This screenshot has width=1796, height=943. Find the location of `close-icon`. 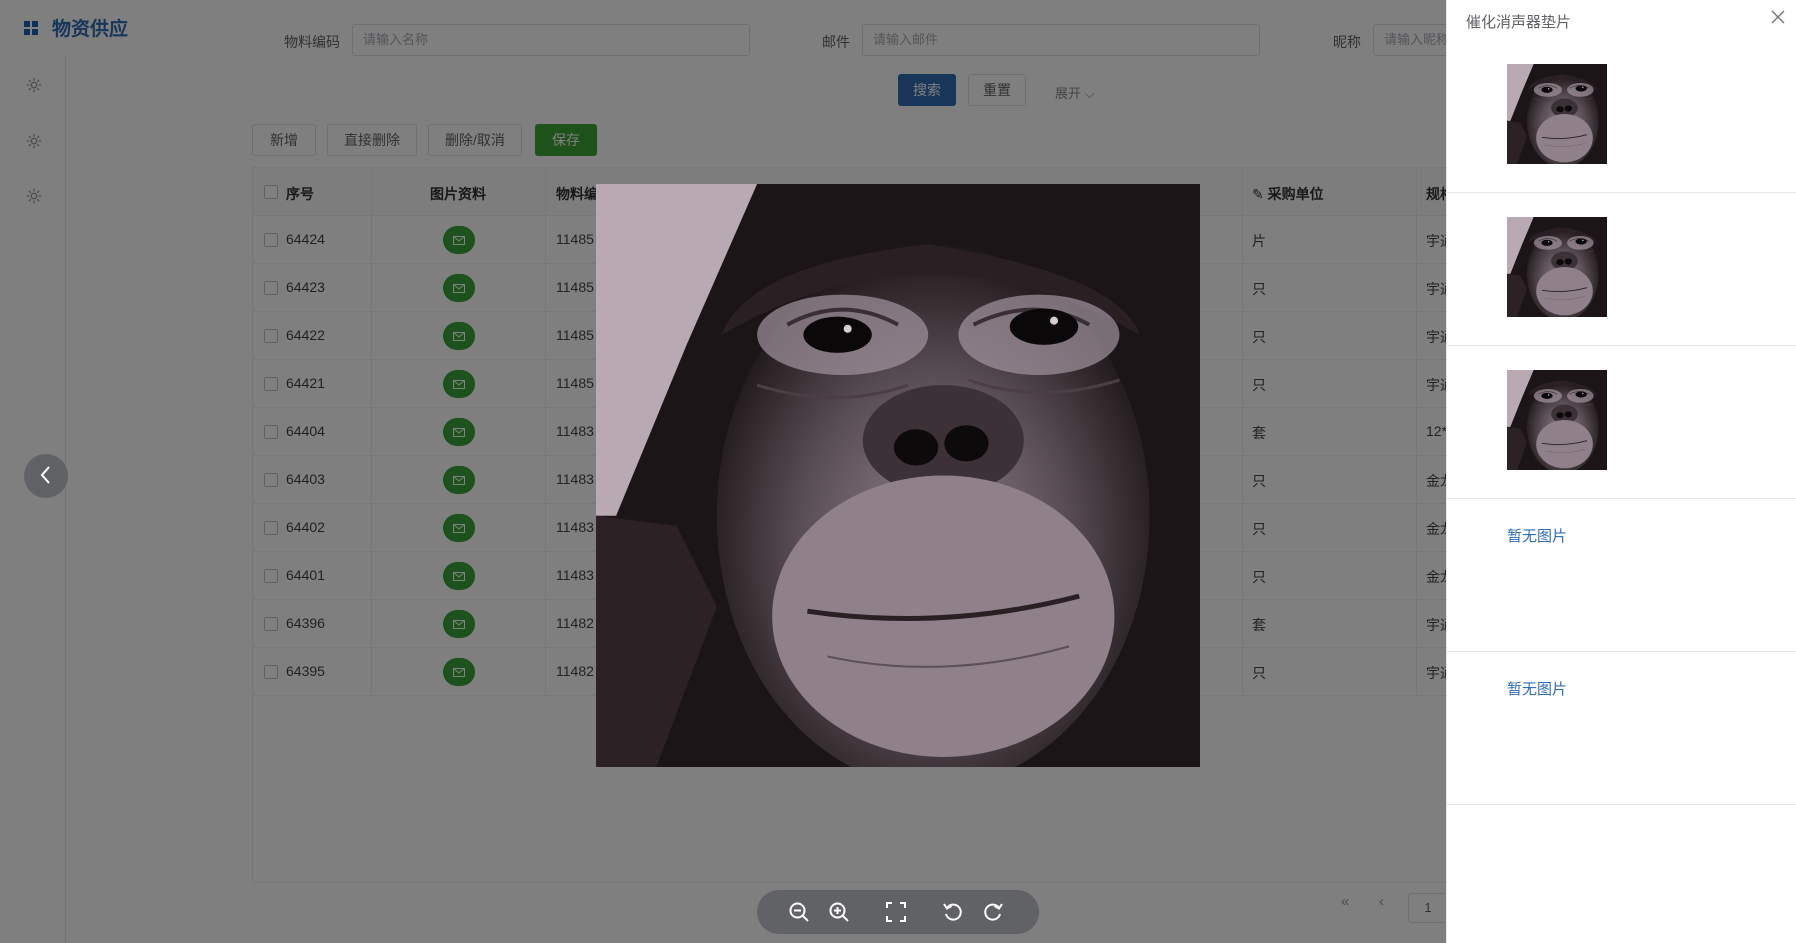

close-icon is located at coordinates (1778, 17).